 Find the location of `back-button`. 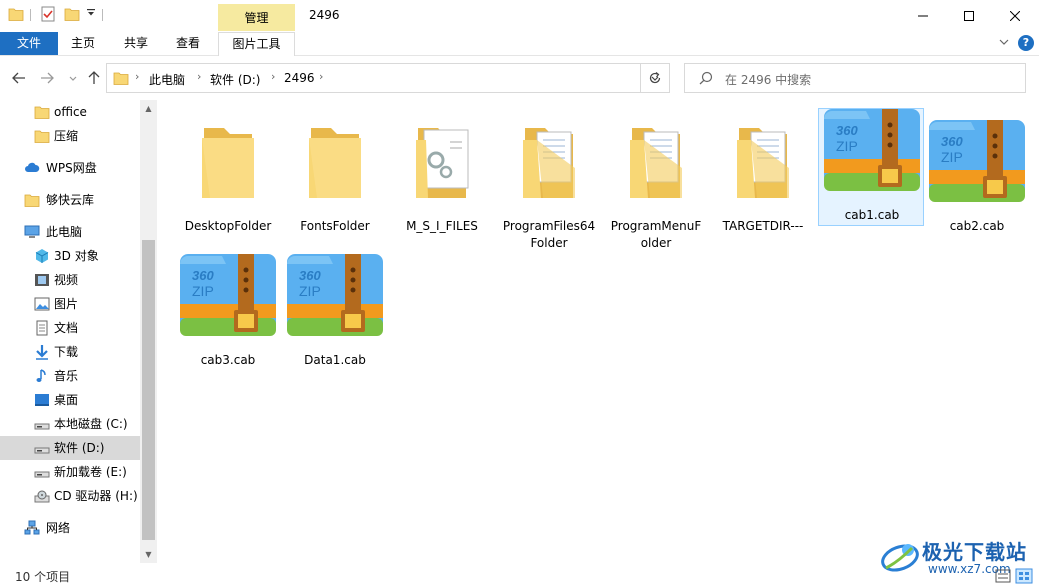

back-button is located at coordinates (19, 78).